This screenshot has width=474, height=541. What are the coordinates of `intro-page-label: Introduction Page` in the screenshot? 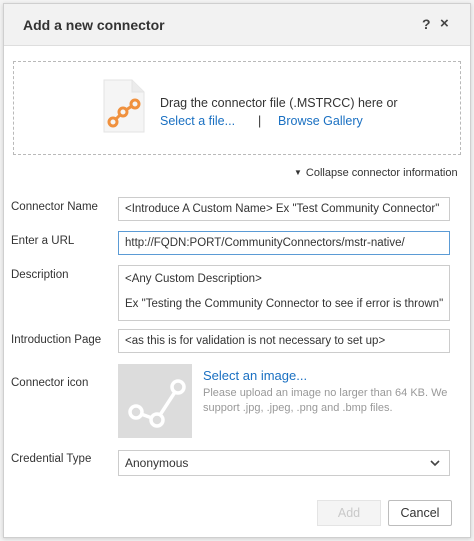 It's located at (56, 340).